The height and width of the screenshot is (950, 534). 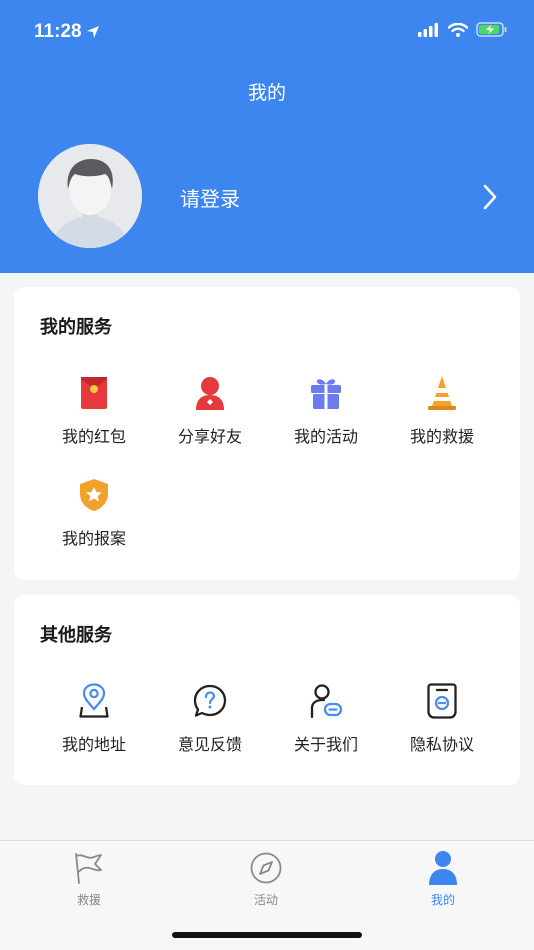 I want to click on status-time: 11:28, so click(x=67, y=32).